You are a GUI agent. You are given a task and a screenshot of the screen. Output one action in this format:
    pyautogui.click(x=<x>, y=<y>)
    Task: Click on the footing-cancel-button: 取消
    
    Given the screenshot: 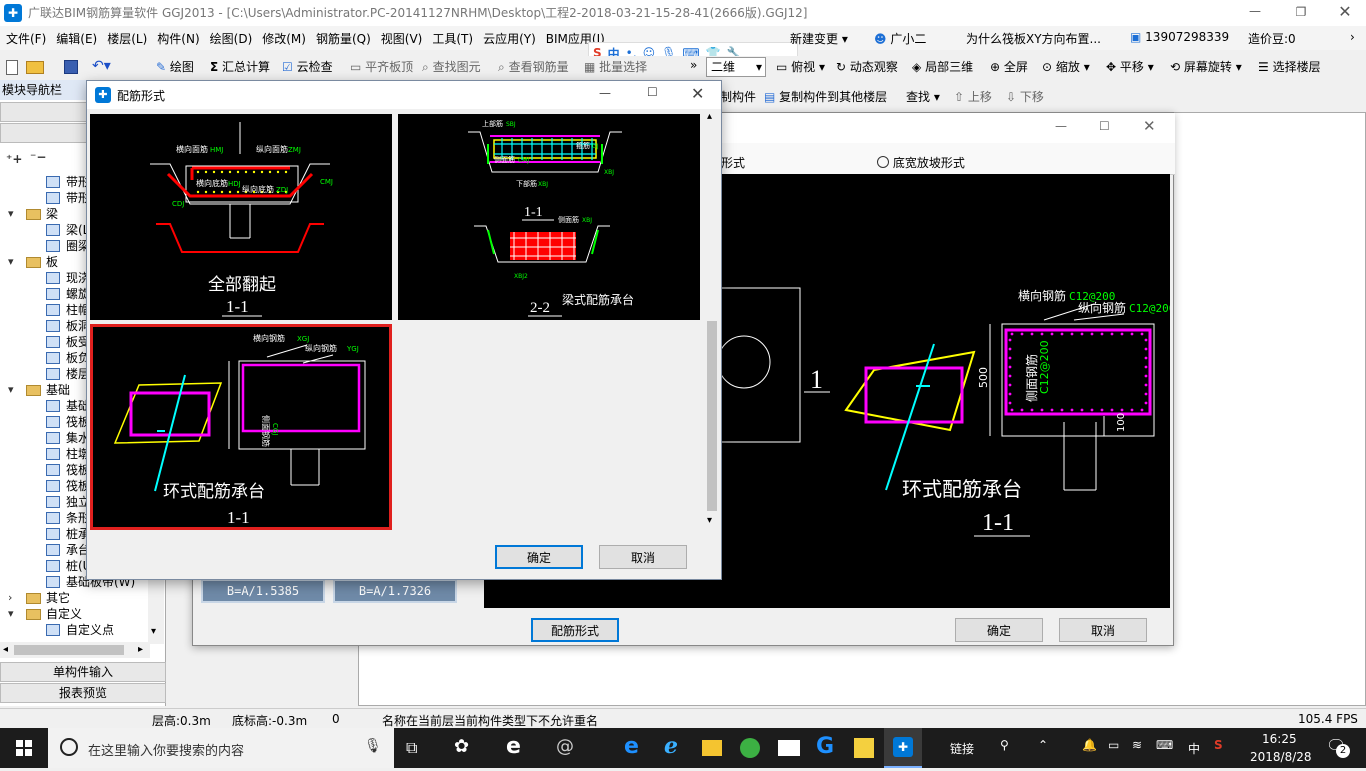 What is the action you would take?
    pyautogui.click(x=1103, y=630)
    